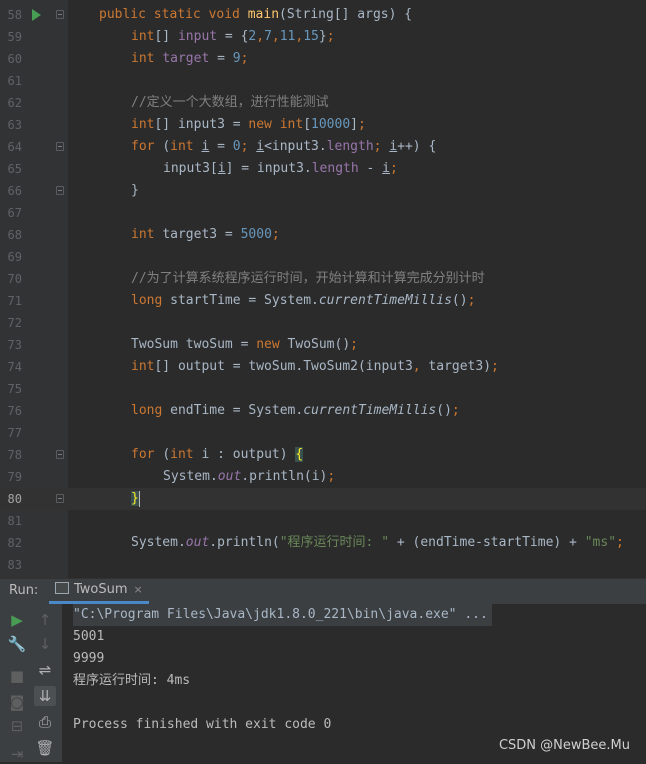 The image size is (646, 764). I want to click on code-token: [, so click(307, 124).